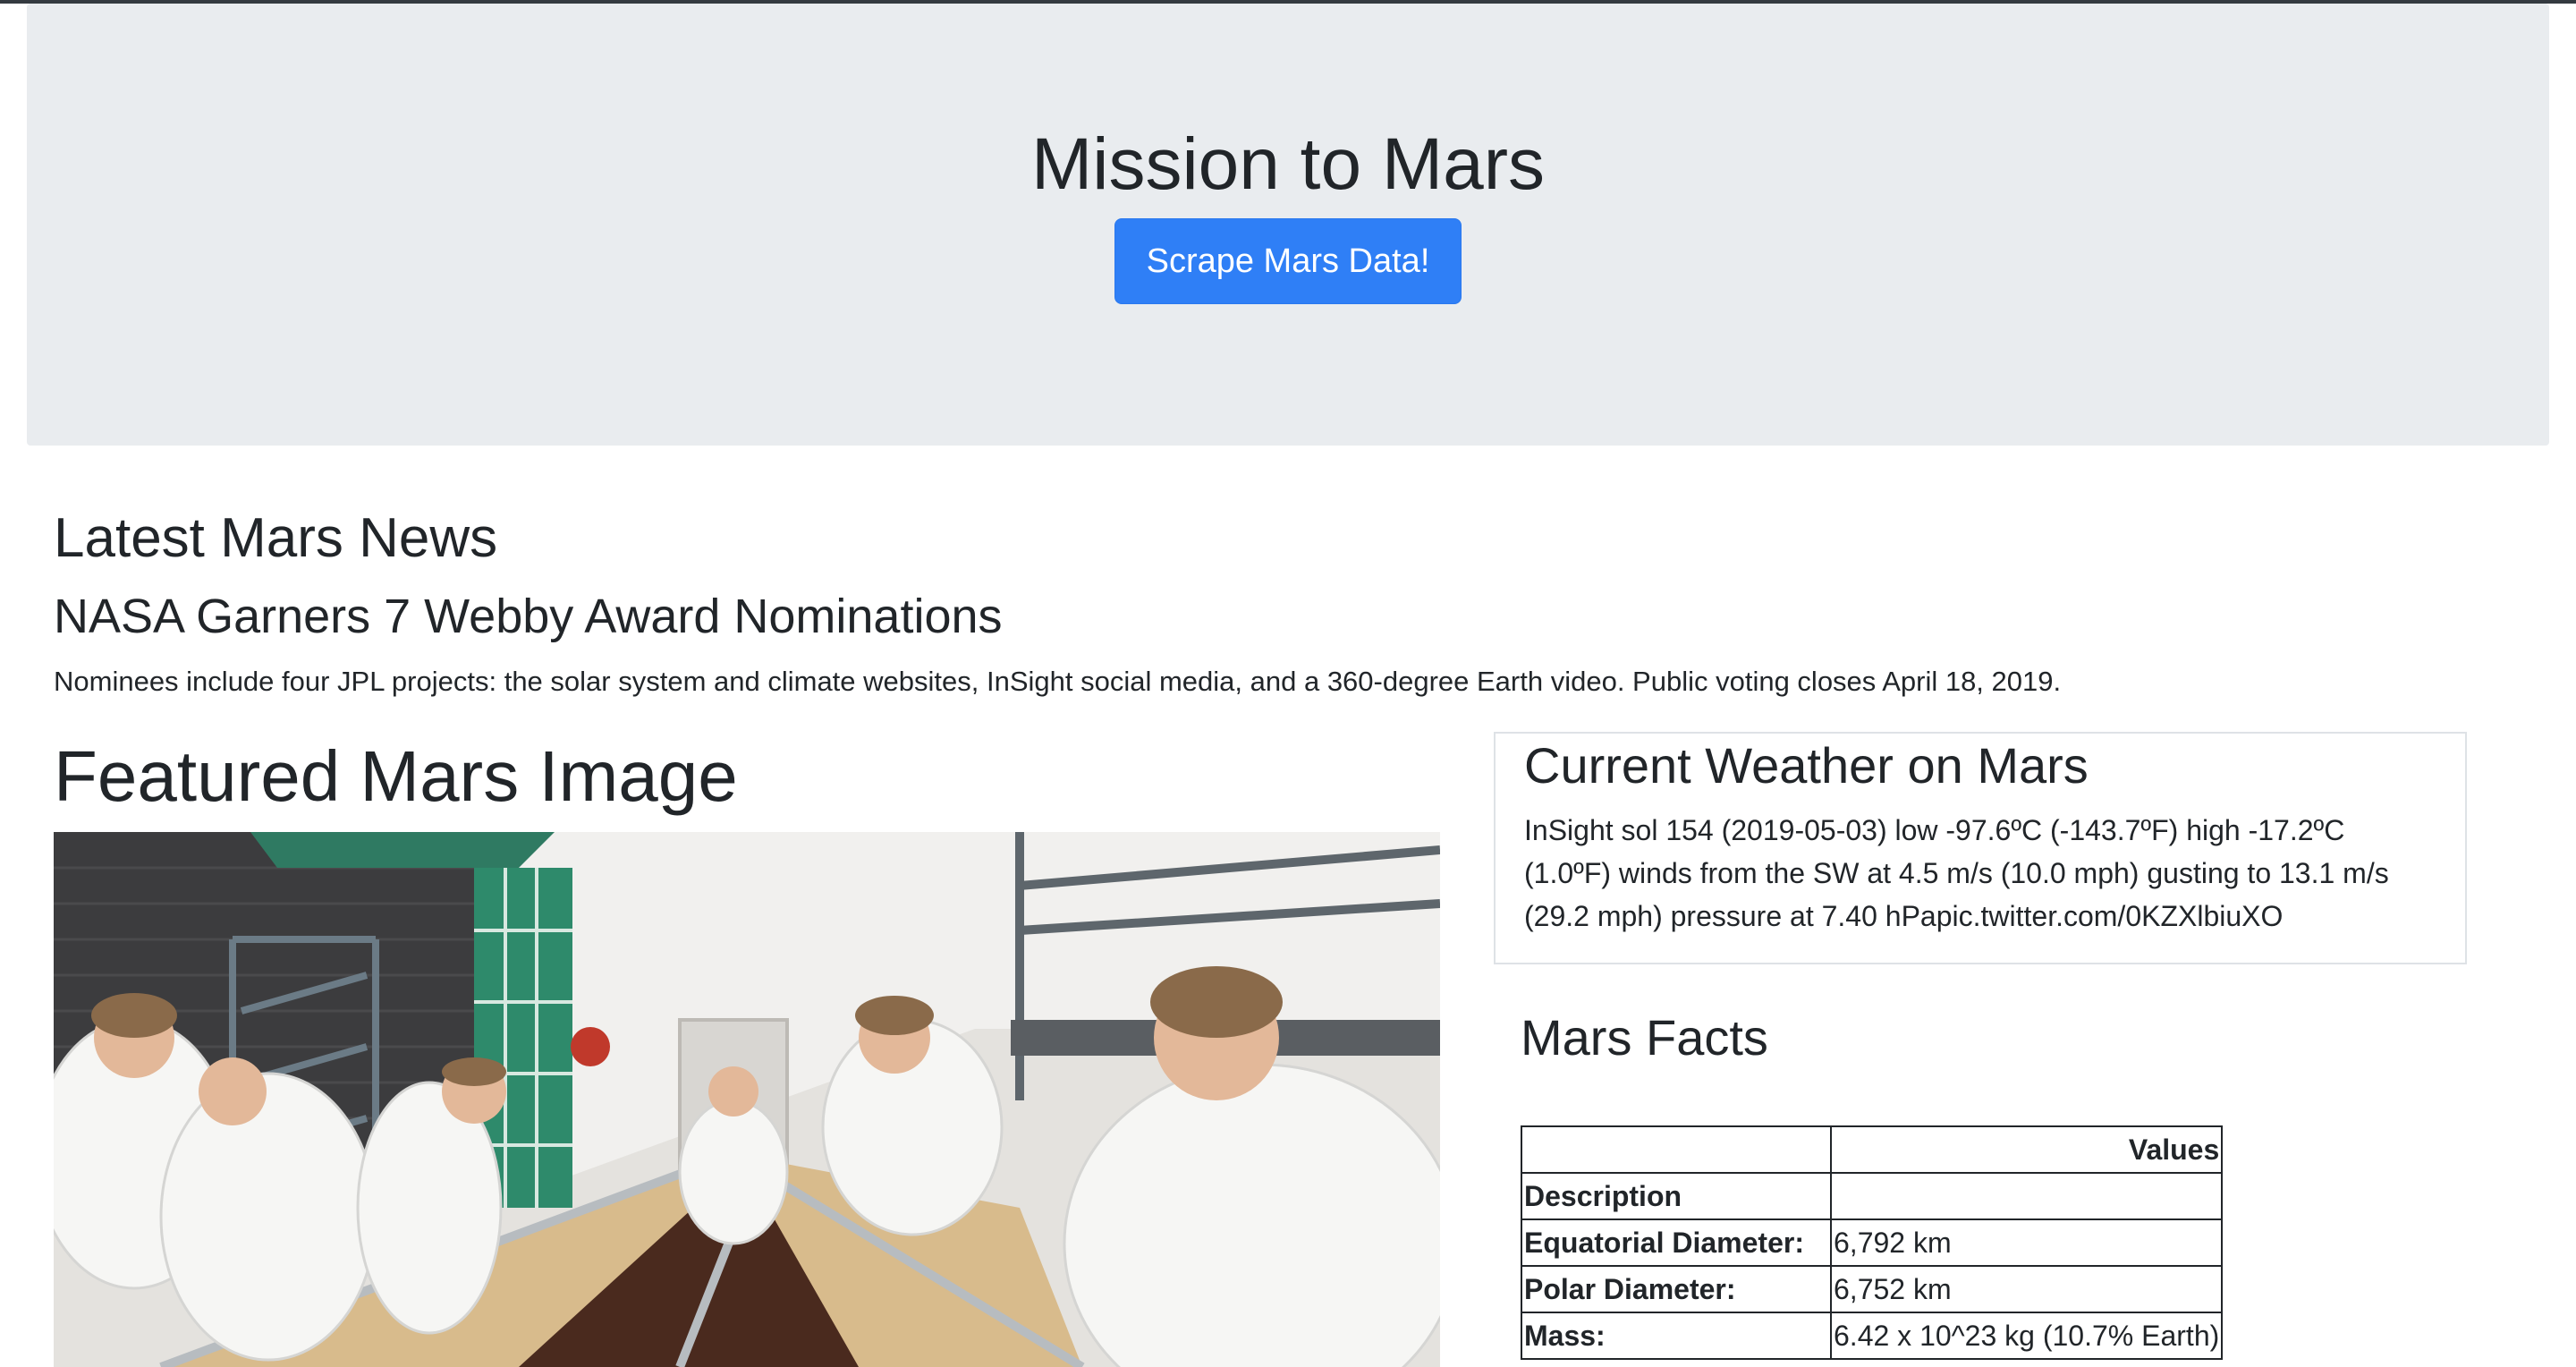 The width and height of the screenshot is (2576, 1367). I want to click on facts-header-row: Values, so click(1872, 1149).